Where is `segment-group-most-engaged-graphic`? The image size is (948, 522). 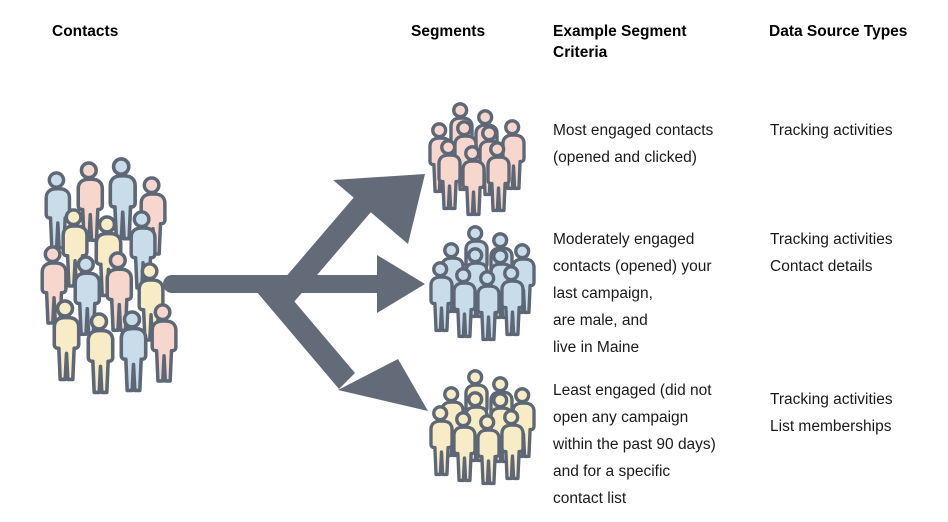
segment-group-most-engaged-graphic is located at coordinates (477, 159).